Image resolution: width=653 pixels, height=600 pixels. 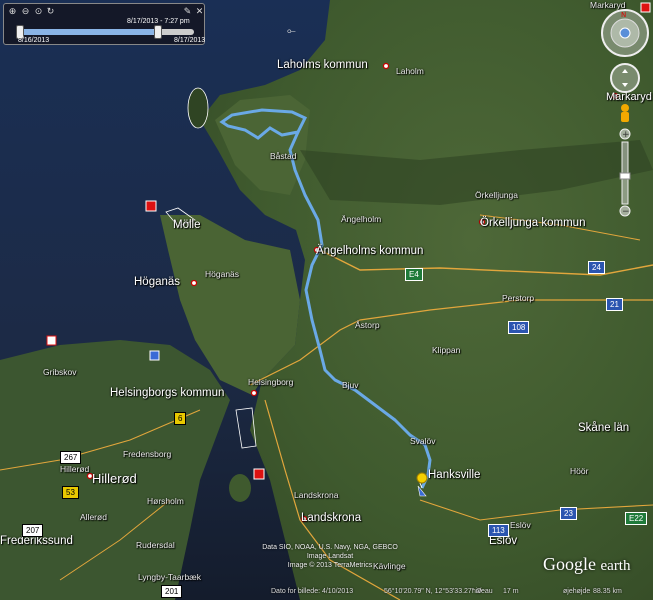 What do you see at coordinates (625, 78) in the screenshot?
I see `look-joystick` at bounding box center [625, 78].